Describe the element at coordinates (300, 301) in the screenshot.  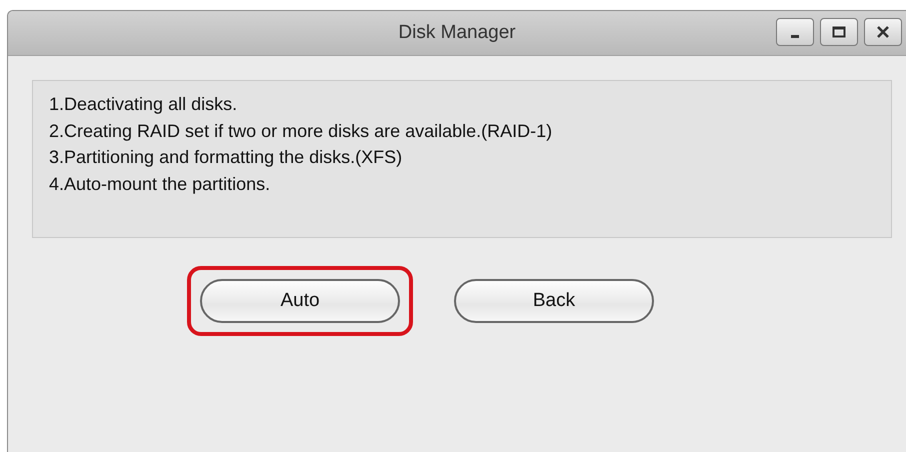
I see `action-button: Auto` at that location.